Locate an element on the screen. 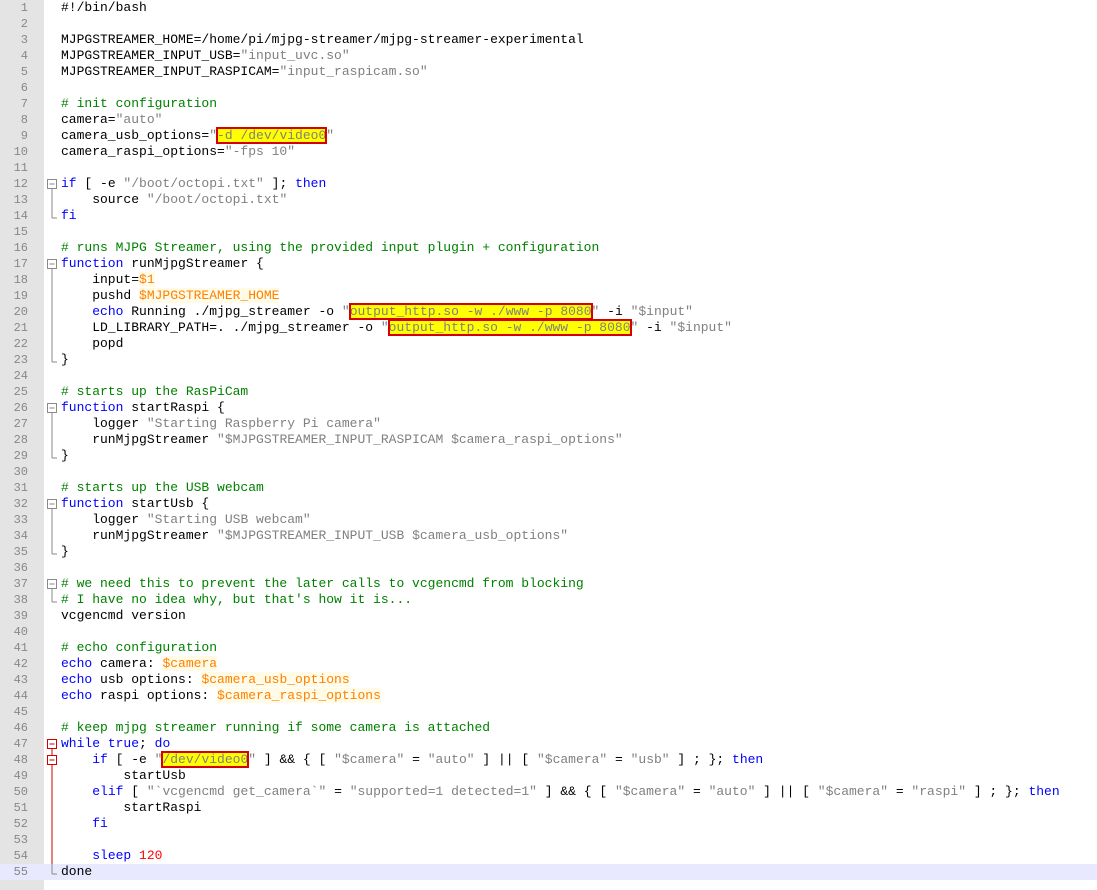 The width and height of the screenshot is (1097, 890). code-line: 13 source "/boot/octopi.txt" is located at coordinates (548, 200).